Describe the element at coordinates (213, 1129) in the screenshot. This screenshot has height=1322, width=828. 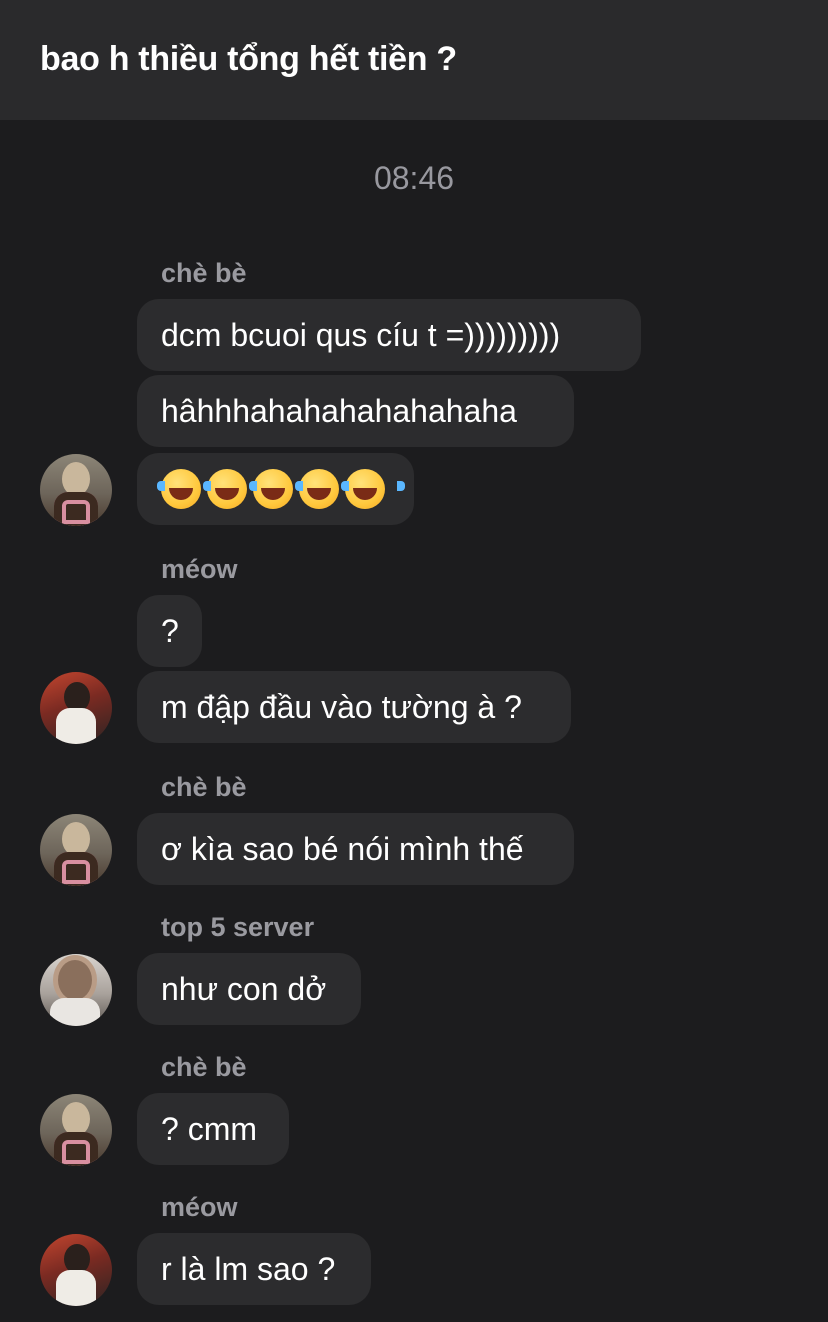
I see `message-bubble: ? cmm` at that location.